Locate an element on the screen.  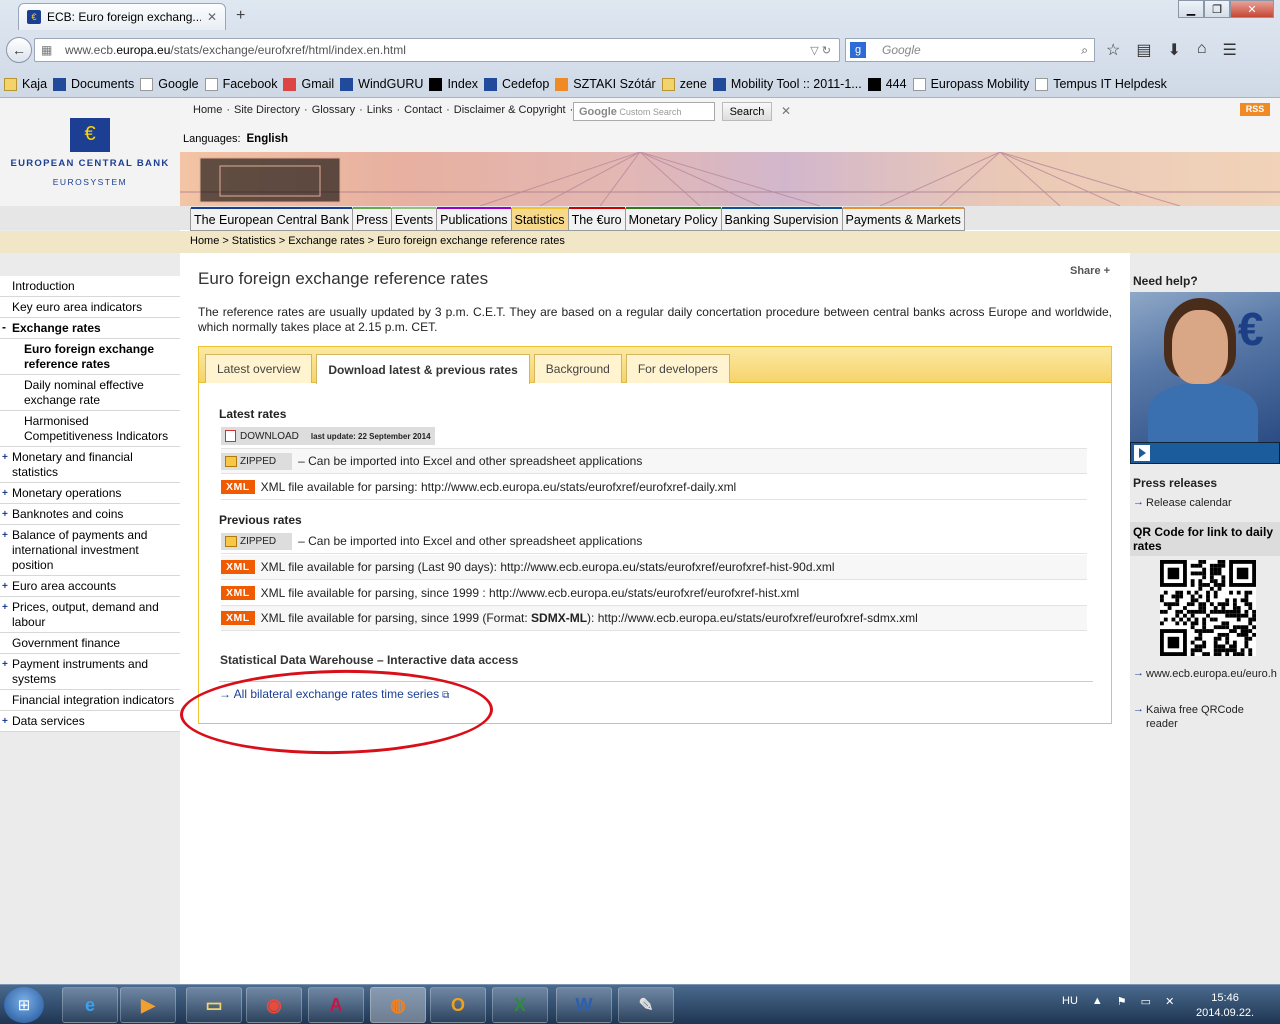
ie-icon: e is located at coordinates (90, 1005).